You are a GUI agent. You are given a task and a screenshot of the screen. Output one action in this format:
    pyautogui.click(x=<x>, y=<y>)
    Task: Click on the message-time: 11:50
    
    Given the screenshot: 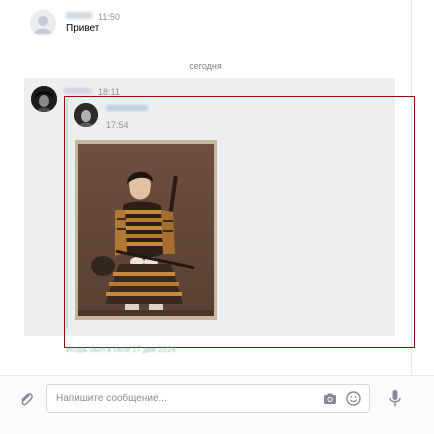 What is the action you would take?
    pyautogui.click(x=109, y=17)
    